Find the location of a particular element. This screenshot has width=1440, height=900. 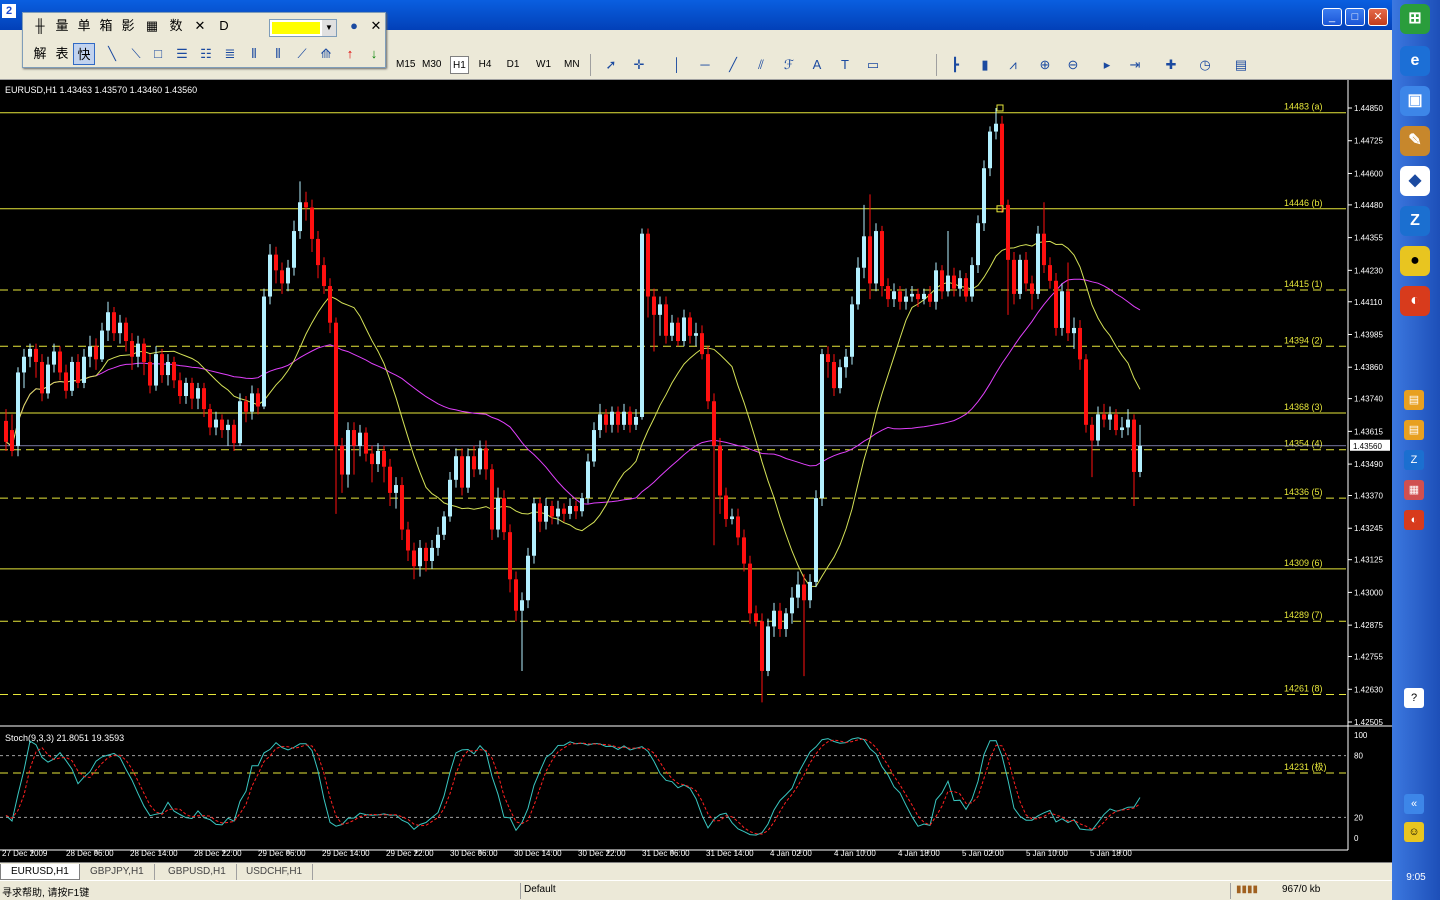

pencils-icon: ✎ is located at coordinates (1415, 141).